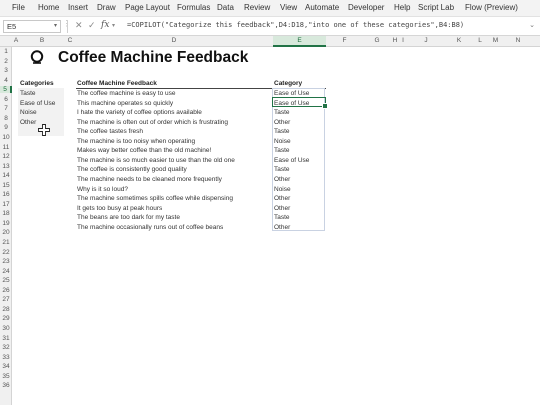 Image resolution: width=540 pixels, height=405 pixels. I want to click on row-header: 1, so click(6, 51).